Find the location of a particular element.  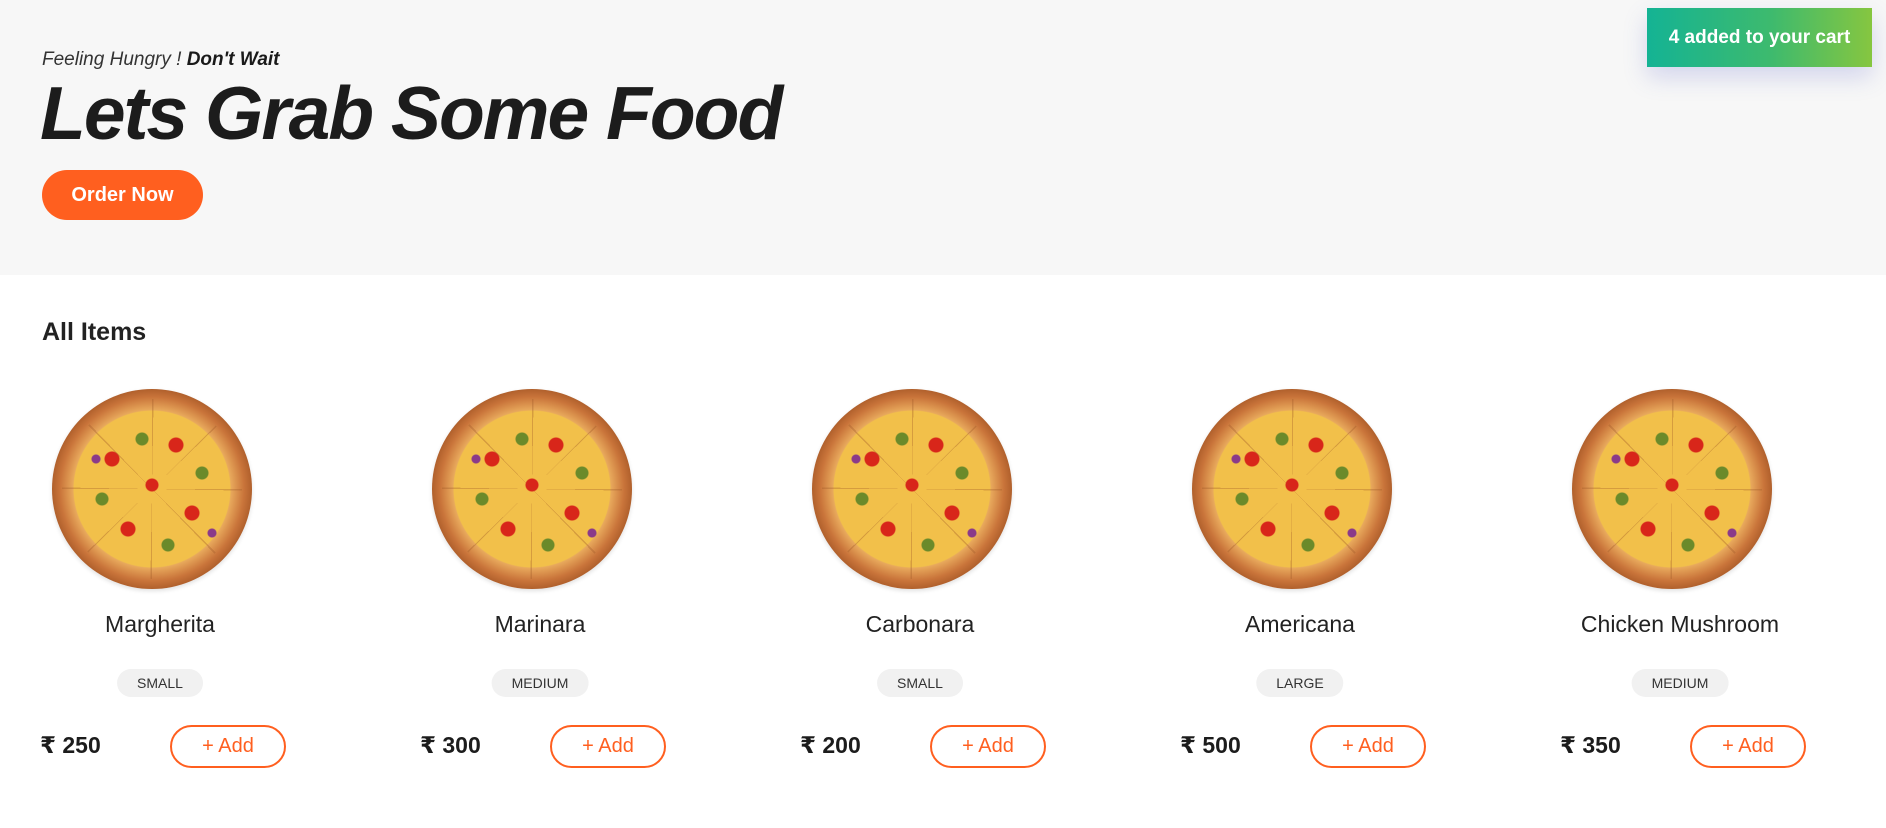

product-card: Marinara MEDIUM ₹ 300 + Add is located at coordinates (540, 585).